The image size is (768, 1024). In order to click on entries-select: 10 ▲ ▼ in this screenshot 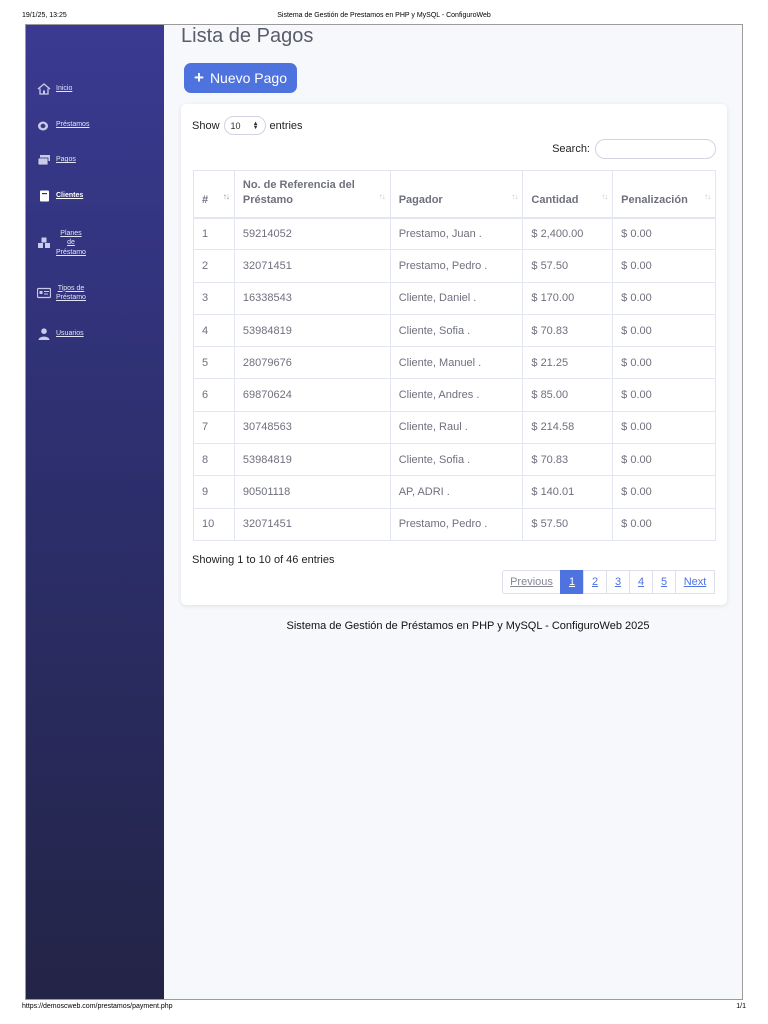, I will do `click(244, 125)`.